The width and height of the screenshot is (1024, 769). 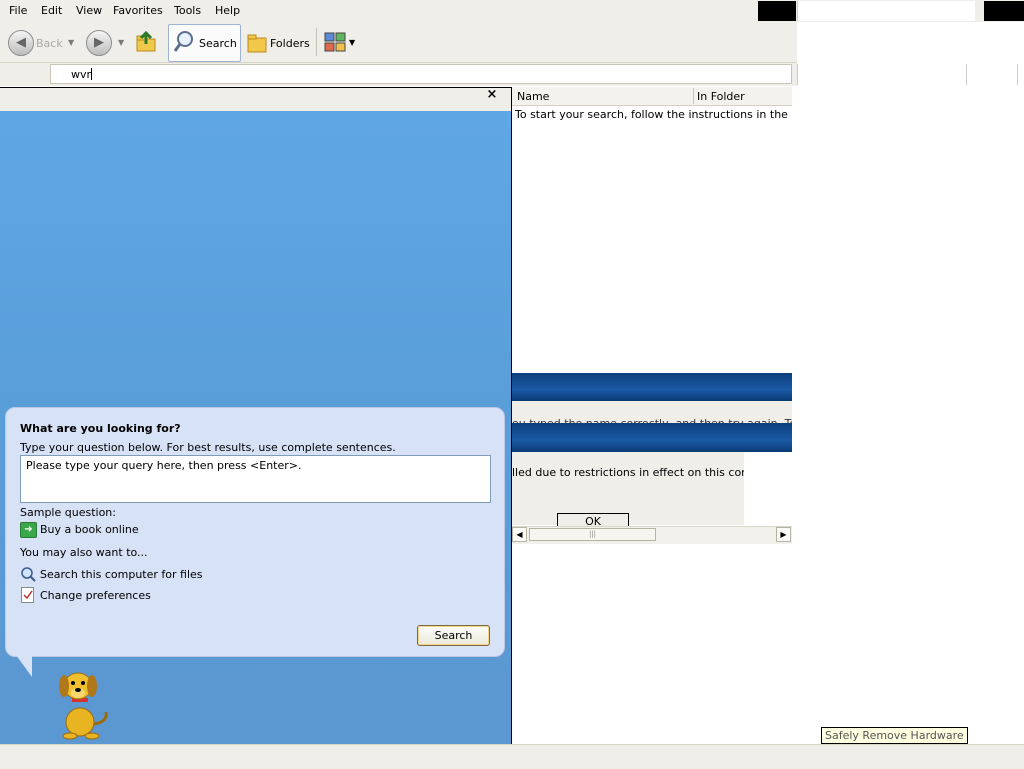 I want to click on preferences-icon, so click(x=27, y=595).